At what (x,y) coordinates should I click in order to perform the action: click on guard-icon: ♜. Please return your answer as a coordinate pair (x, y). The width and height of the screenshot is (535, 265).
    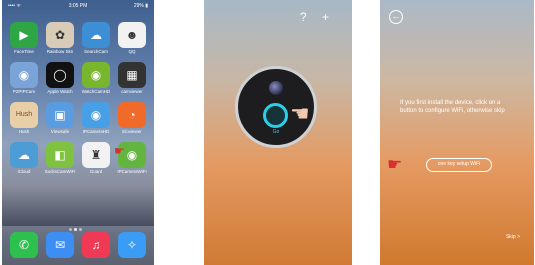
    Looking at the image, I should click on (96, 155).